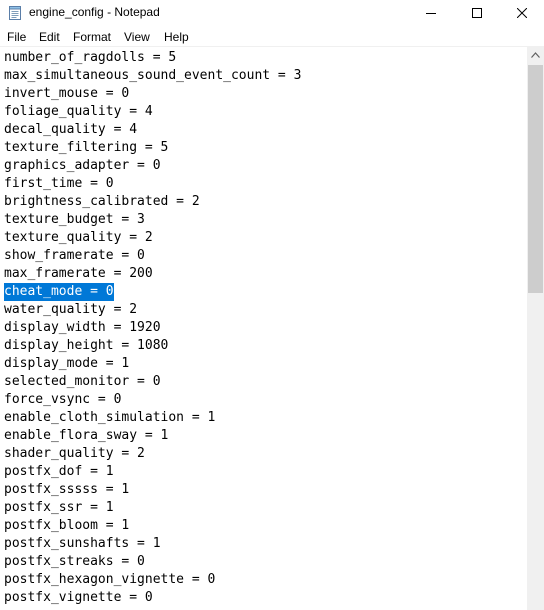 This screenshot has height=610, width=544. I want to click on text-line: texture_budget = 3, so click(74, 220).